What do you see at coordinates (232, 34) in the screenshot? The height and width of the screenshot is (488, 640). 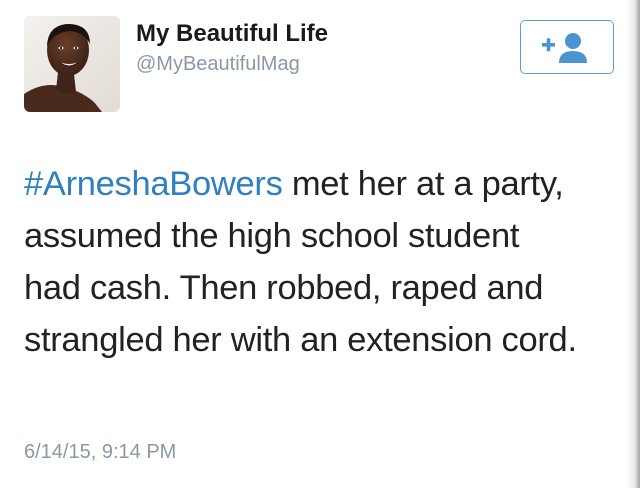 I see `display-name: My Beautiful Life` at bounding box center [232, 34].